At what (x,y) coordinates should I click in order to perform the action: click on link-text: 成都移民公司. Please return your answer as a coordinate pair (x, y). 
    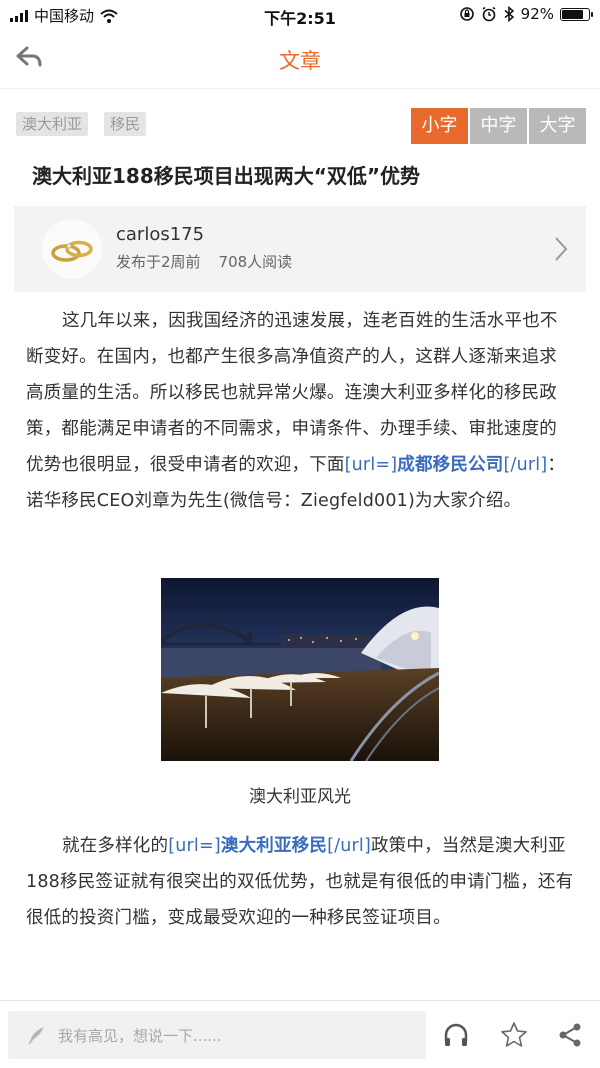
    Looking at the image, I should click on (450, 465).